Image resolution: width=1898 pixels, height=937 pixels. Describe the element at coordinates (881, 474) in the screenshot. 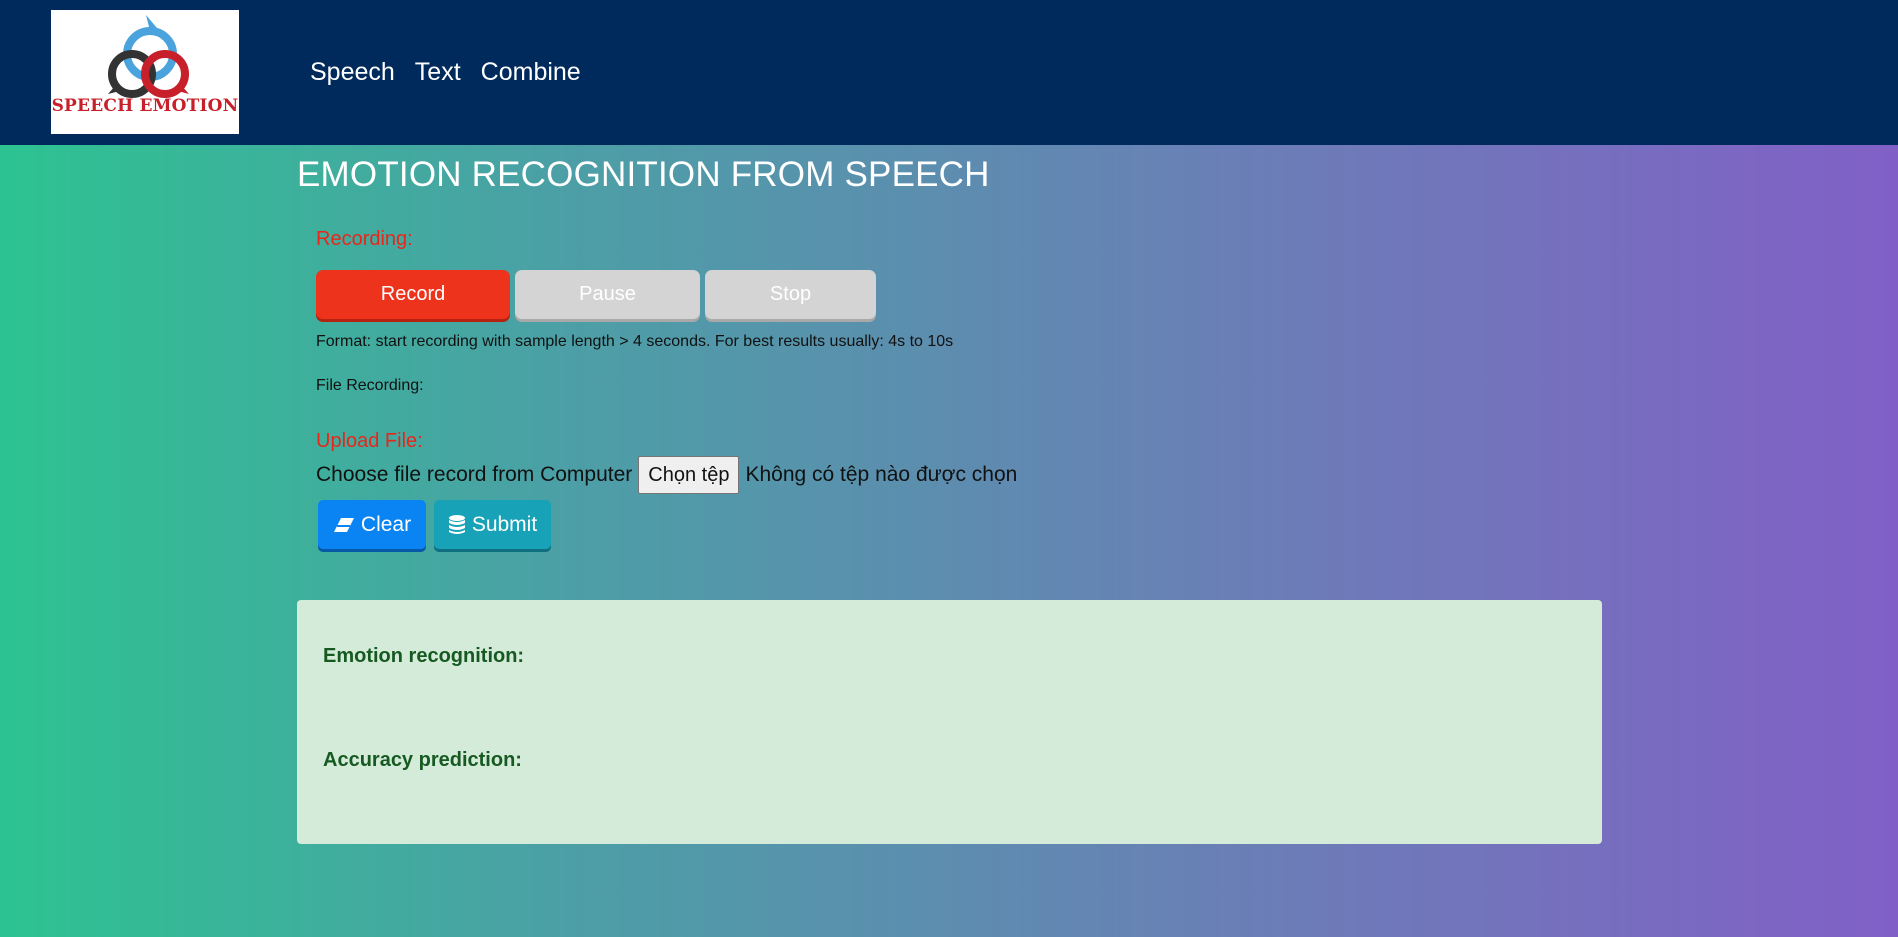

I see `file-status: Không có tệp nào được chọn` at that location.